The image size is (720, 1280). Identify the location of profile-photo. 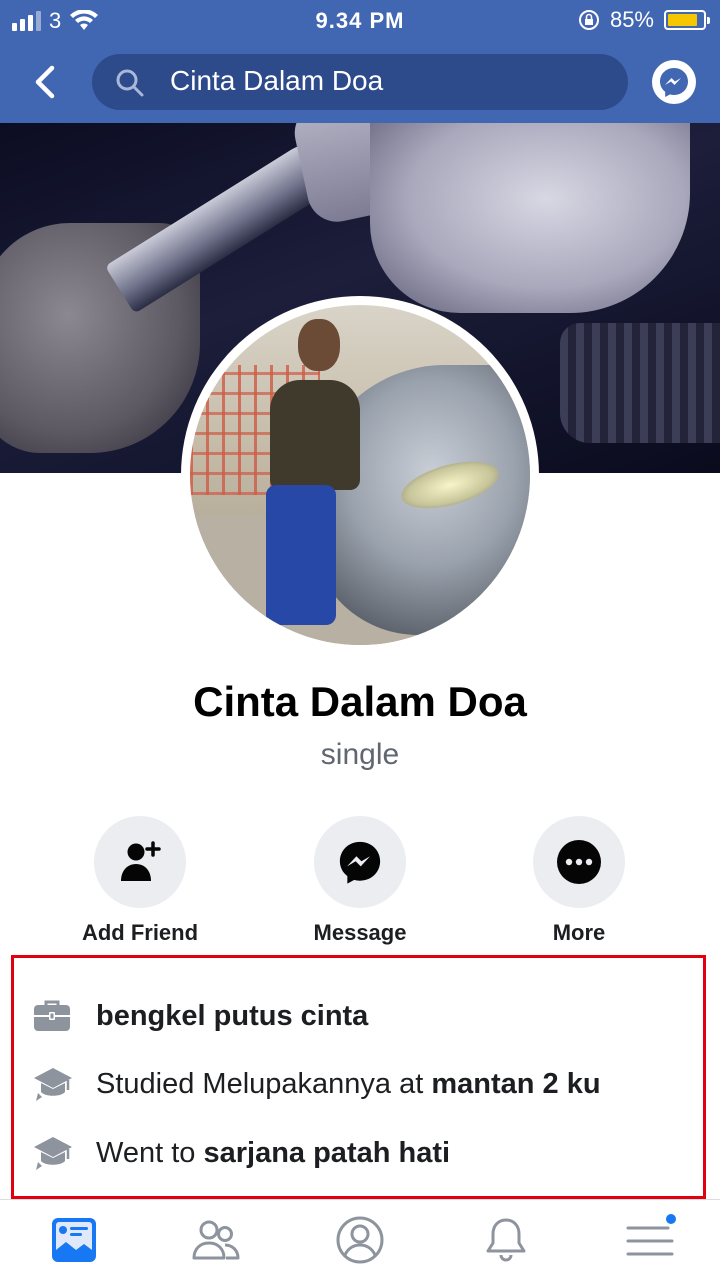
(360, 475).